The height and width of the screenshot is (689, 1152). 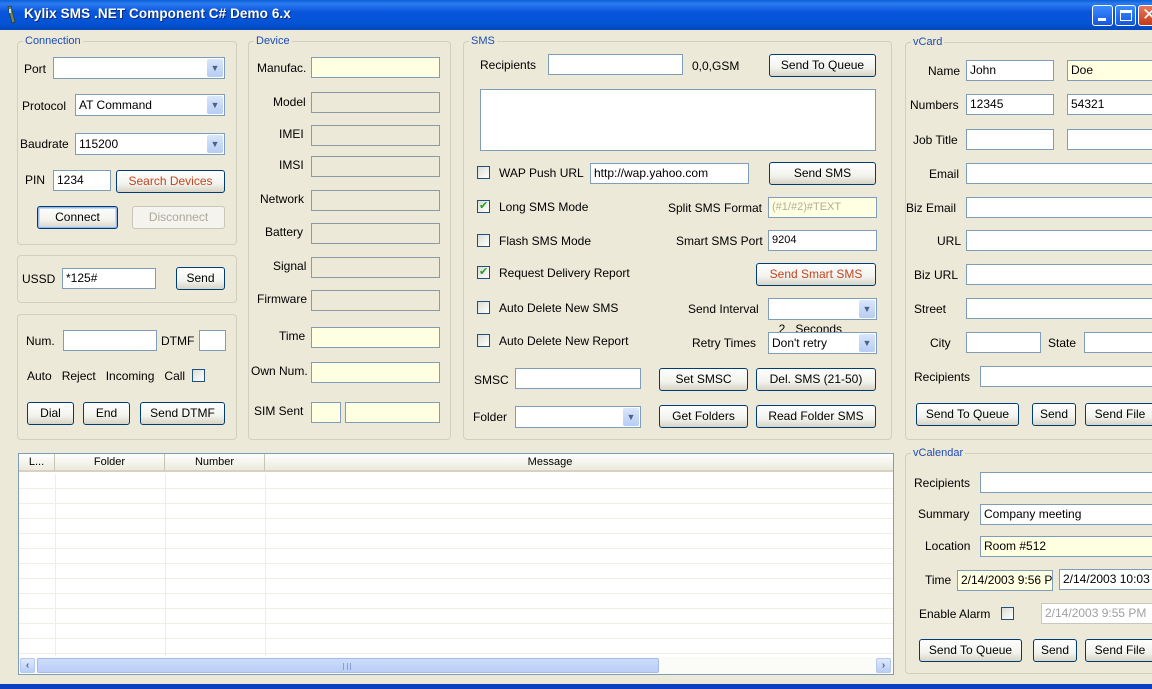 What do you see at coordinates (1059, 173) in the screenshot?
I see `email-input` at bounding box center [1059, 173].